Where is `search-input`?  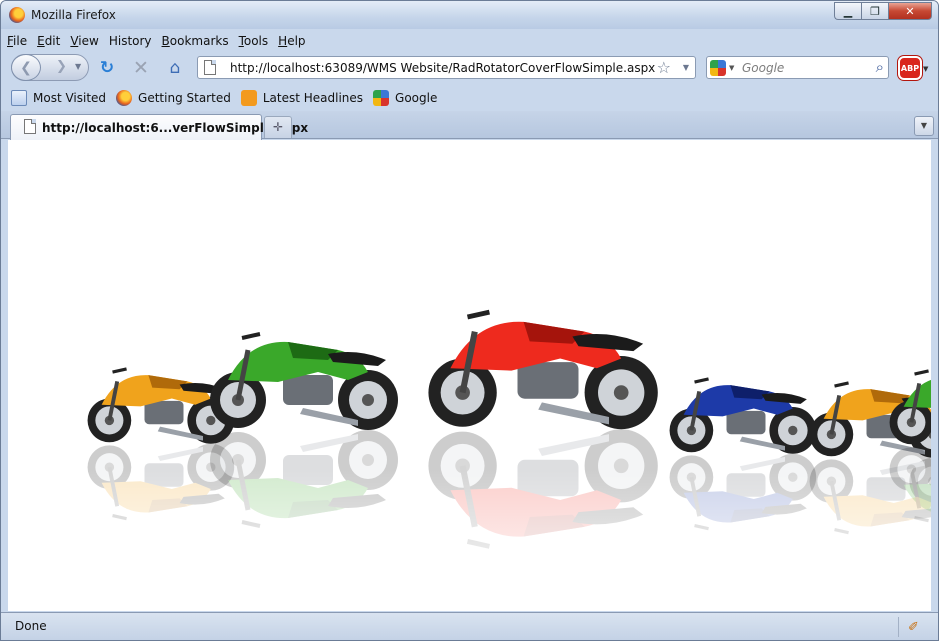 search-input is located at coordinates (804, 68).